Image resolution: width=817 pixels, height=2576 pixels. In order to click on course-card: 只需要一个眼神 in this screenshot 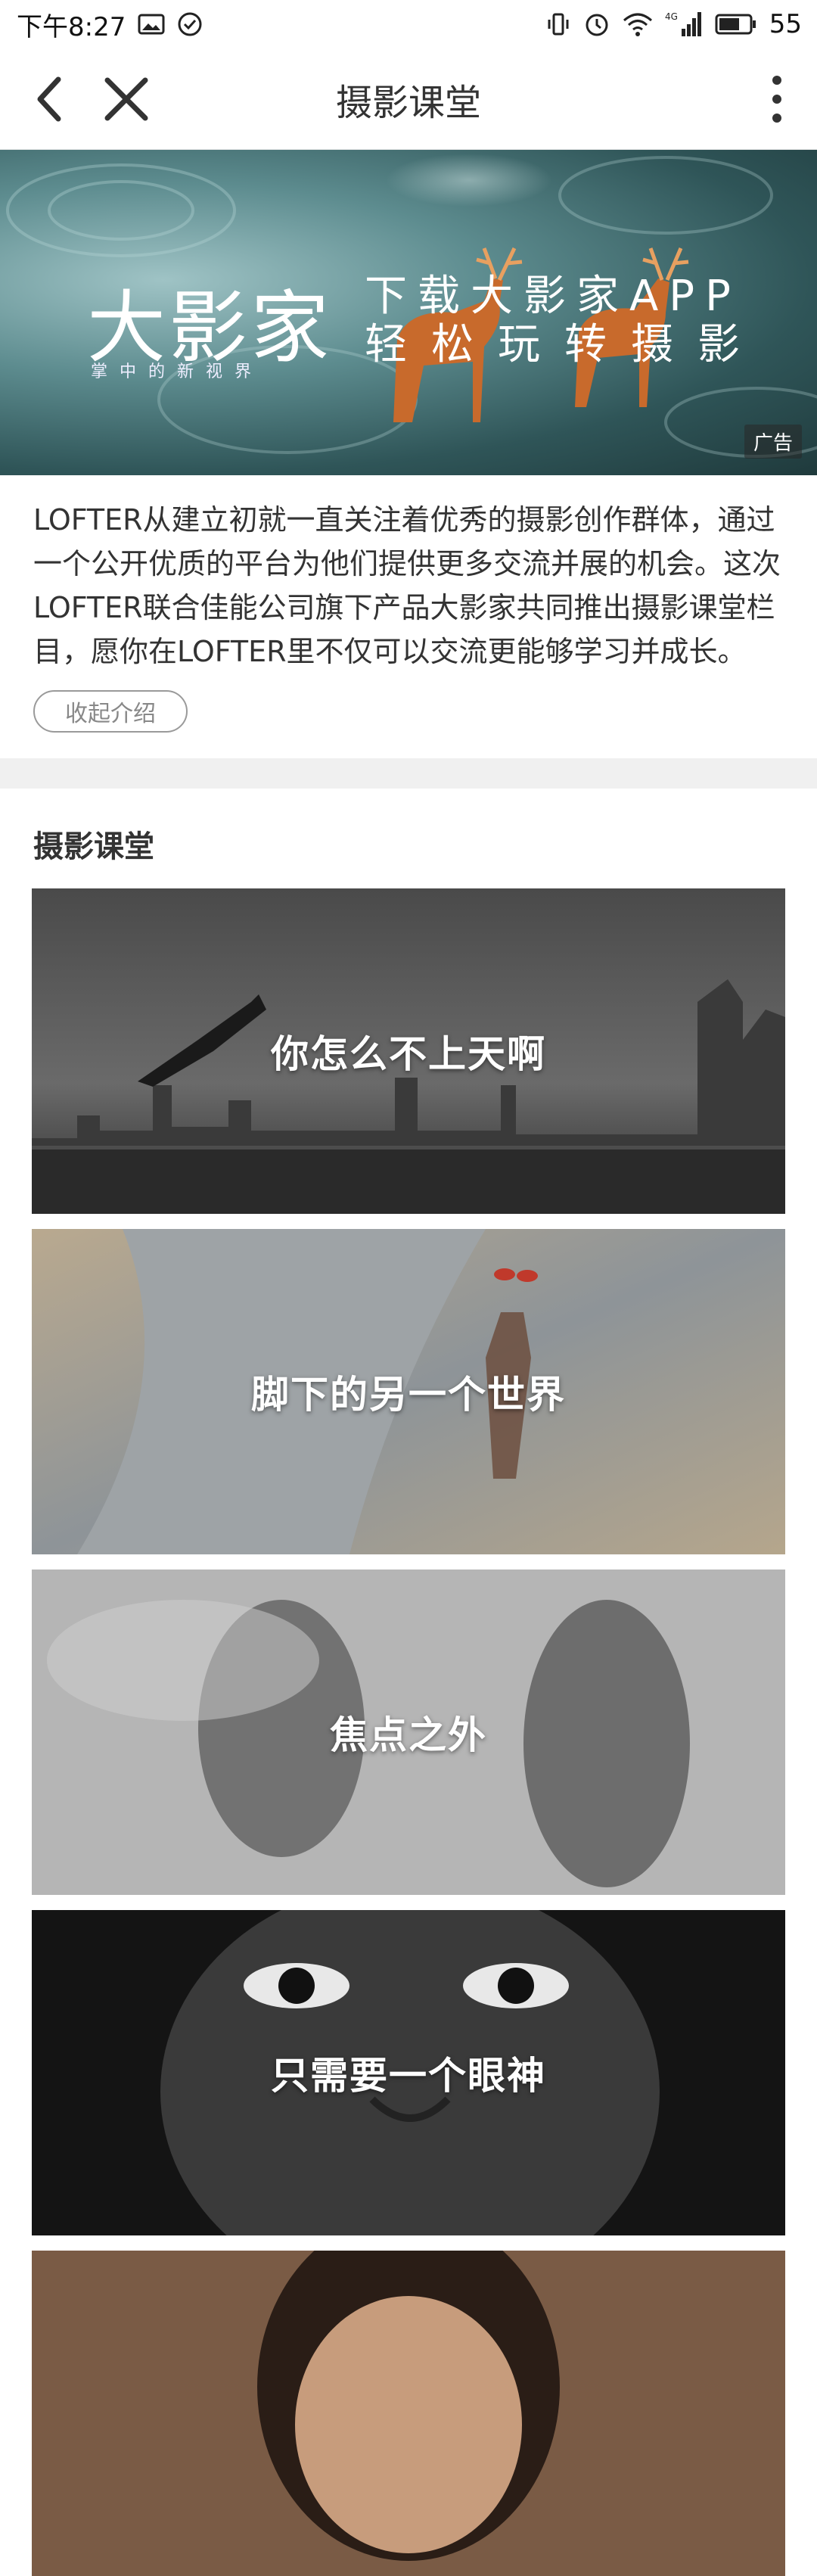, I will do `click(408, 2072)`.